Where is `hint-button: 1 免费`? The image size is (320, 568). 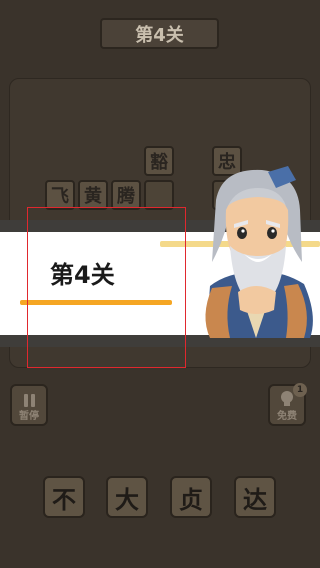 hint-button: 1 免费 is located at coordinates (287, 404).